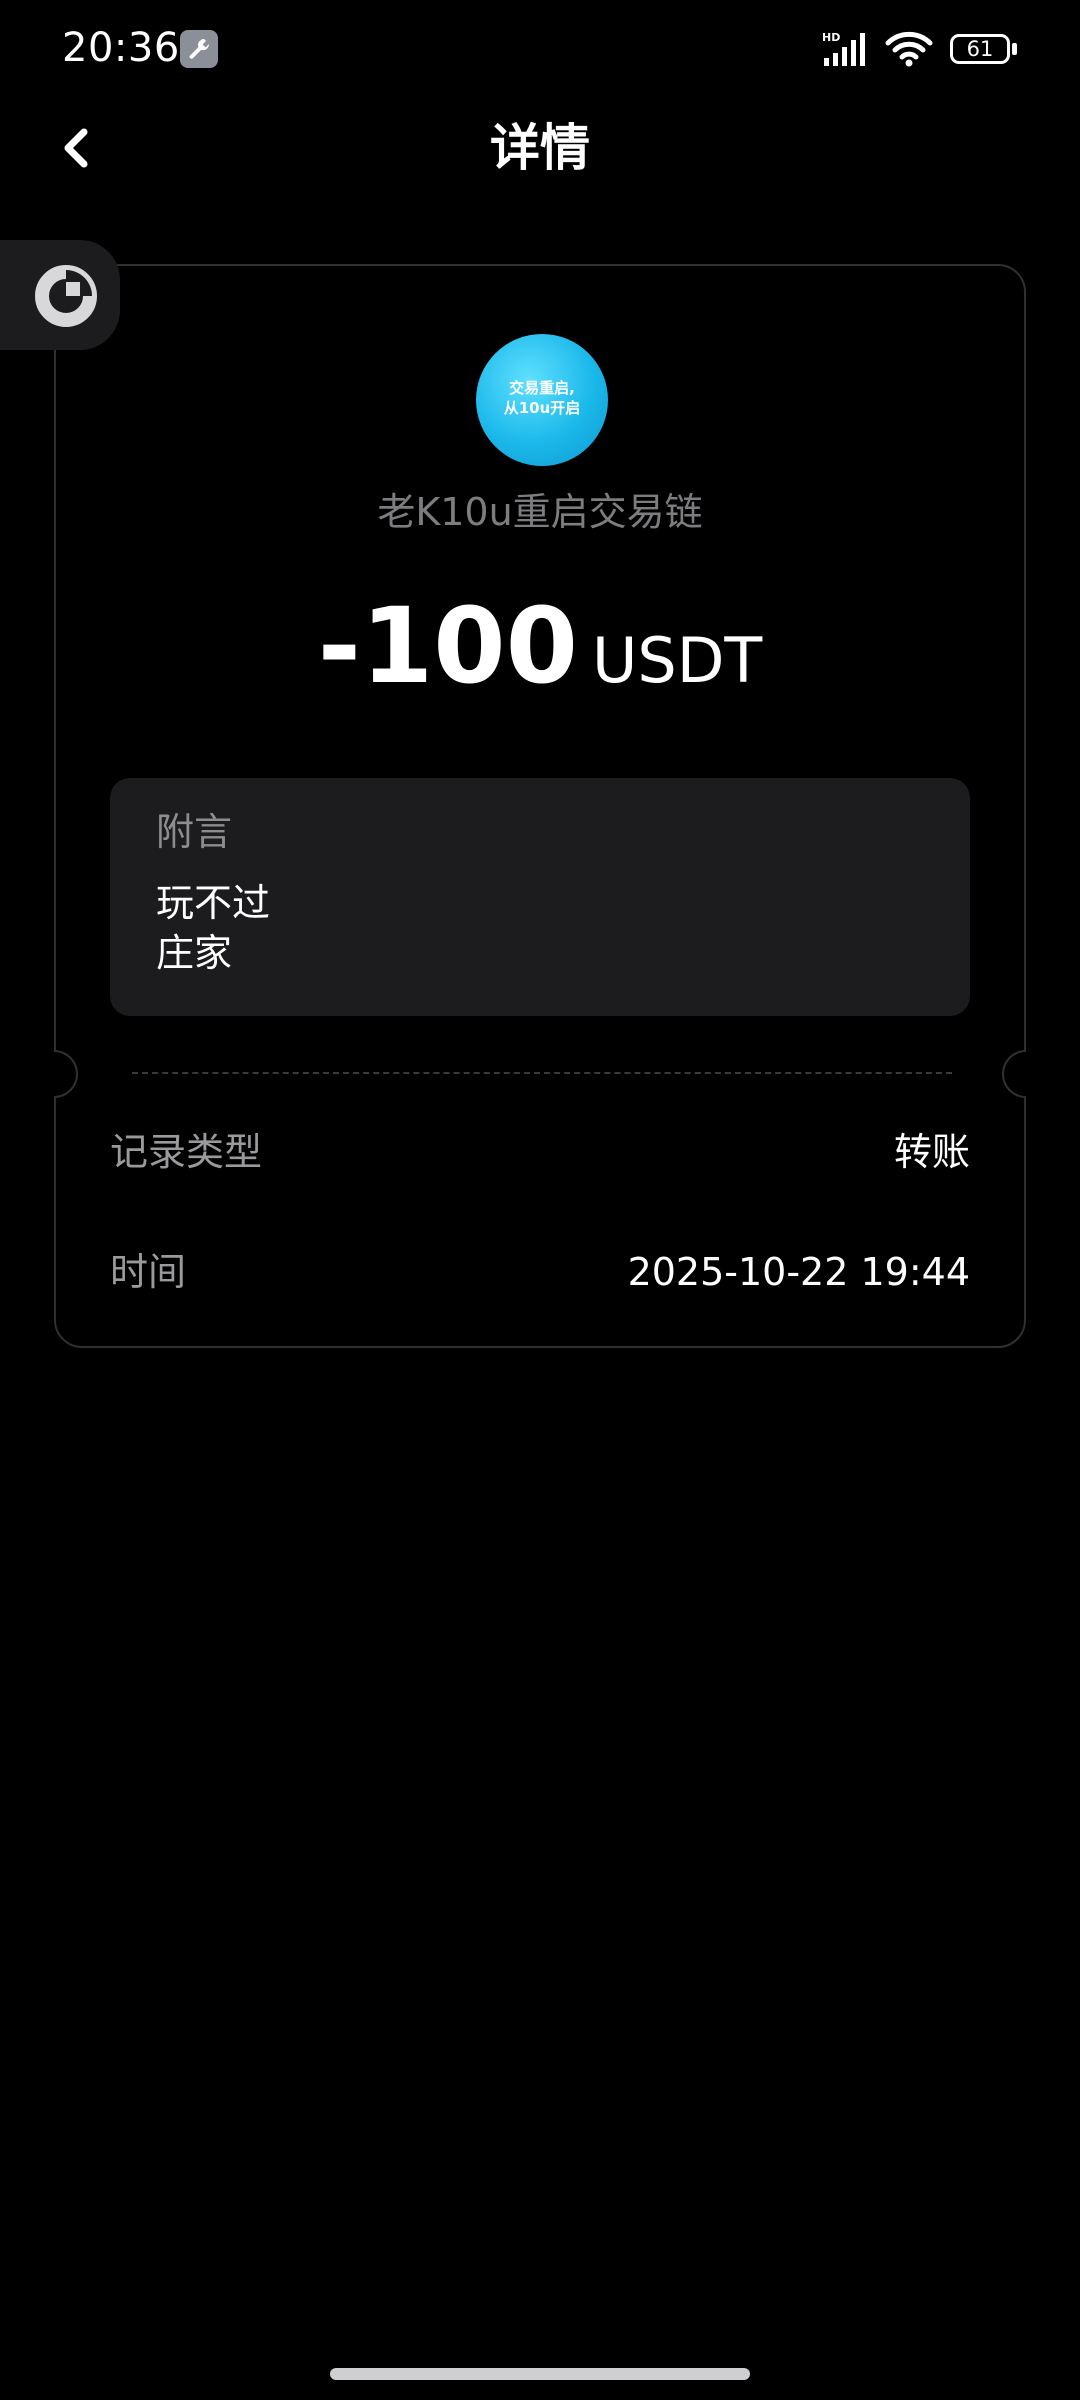 This screenshot has height=2400, width=1080. What do you see at coordinates (542, 1073) in the screenshot?
I see `dashed-divider` at bounding box center [542, 1073].